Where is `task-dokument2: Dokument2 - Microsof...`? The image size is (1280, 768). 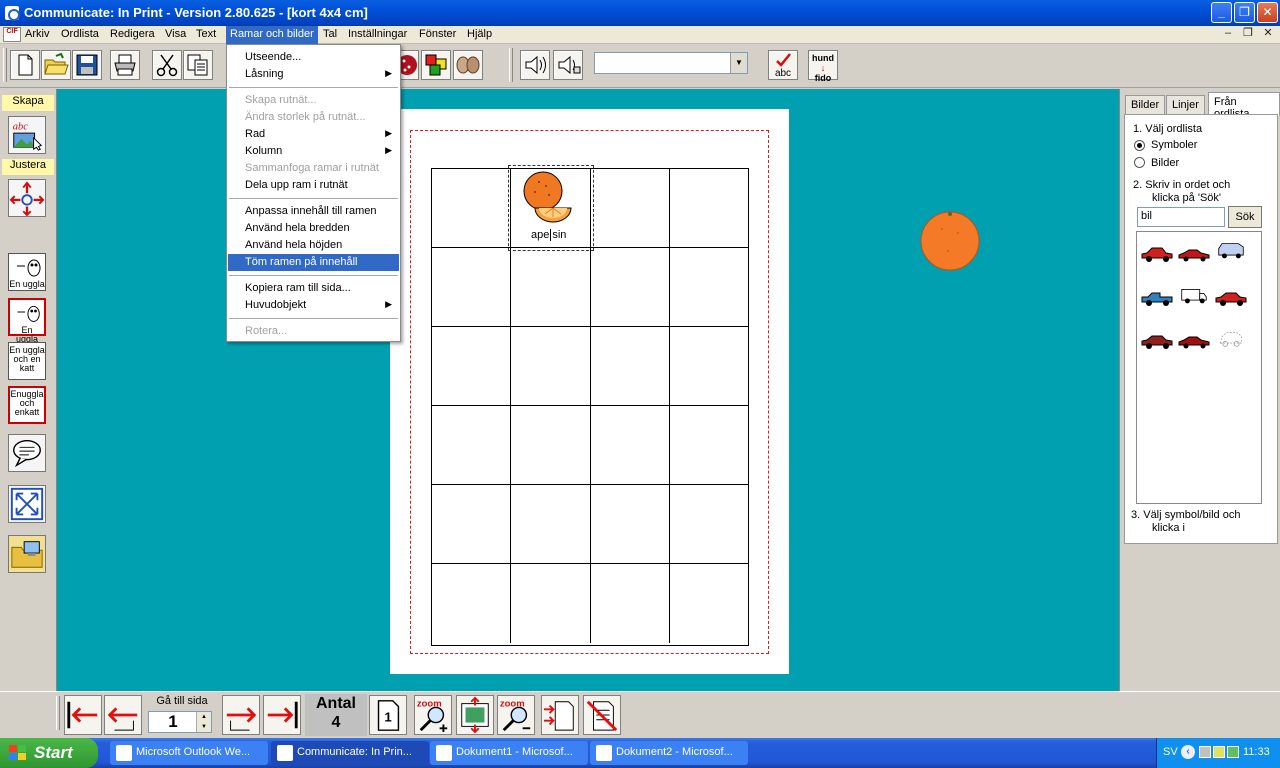
task-dokument2: Dokument2 - Microsof... is located at coordinates (669, 753).